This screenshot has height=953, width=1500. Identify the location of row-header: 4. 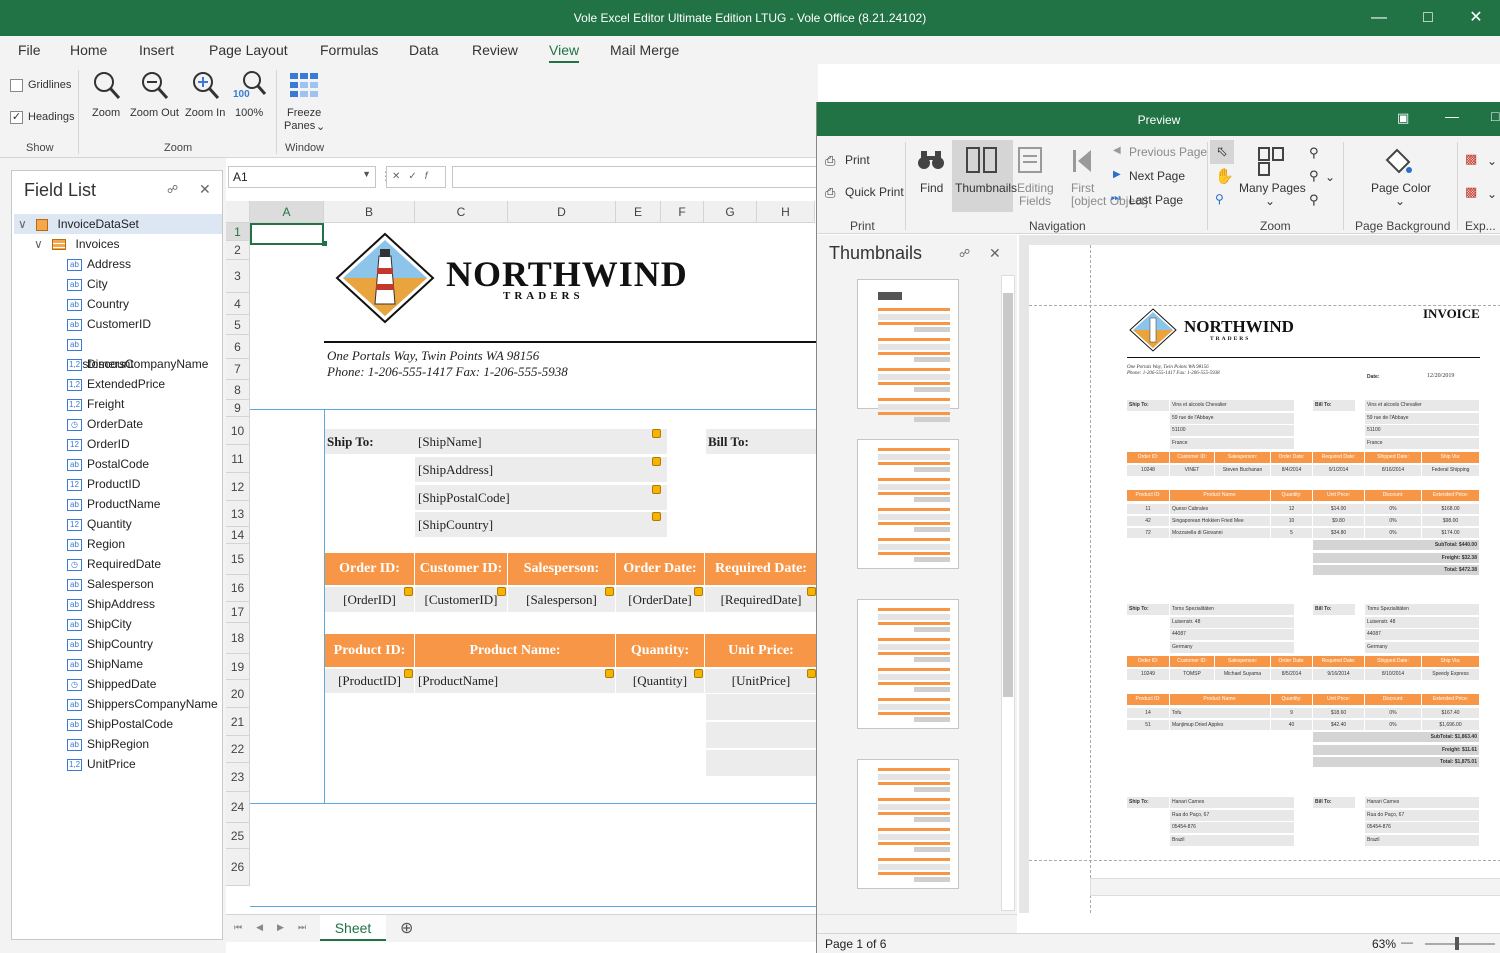
(238, 304).